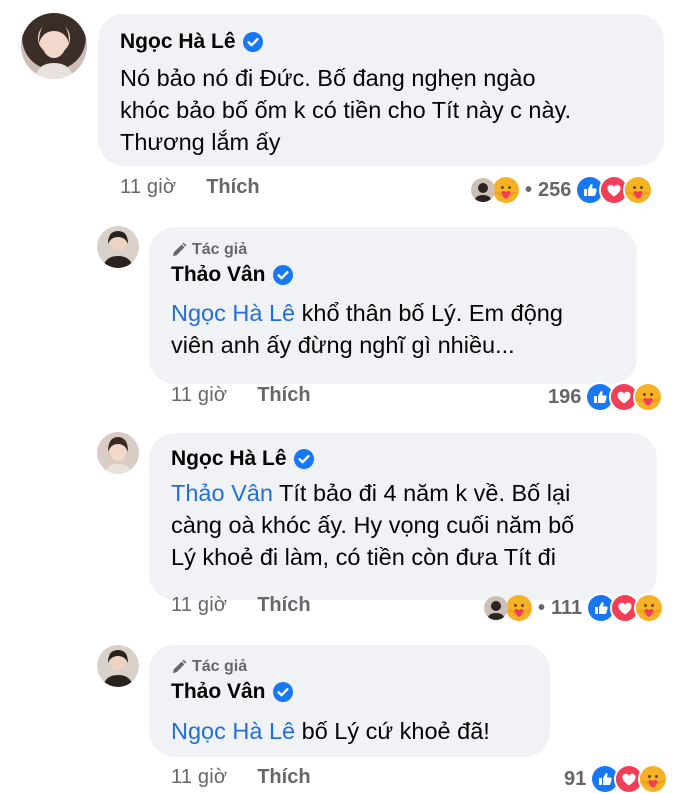 The height and width of the screenshot is (794, 700). What do you see at coordinates (373, 525) in the screenshot?
I see `comment-text-line: càng oà khóc ấy. Hy vọng cuối năm bố` at bounding box center [373, 525].